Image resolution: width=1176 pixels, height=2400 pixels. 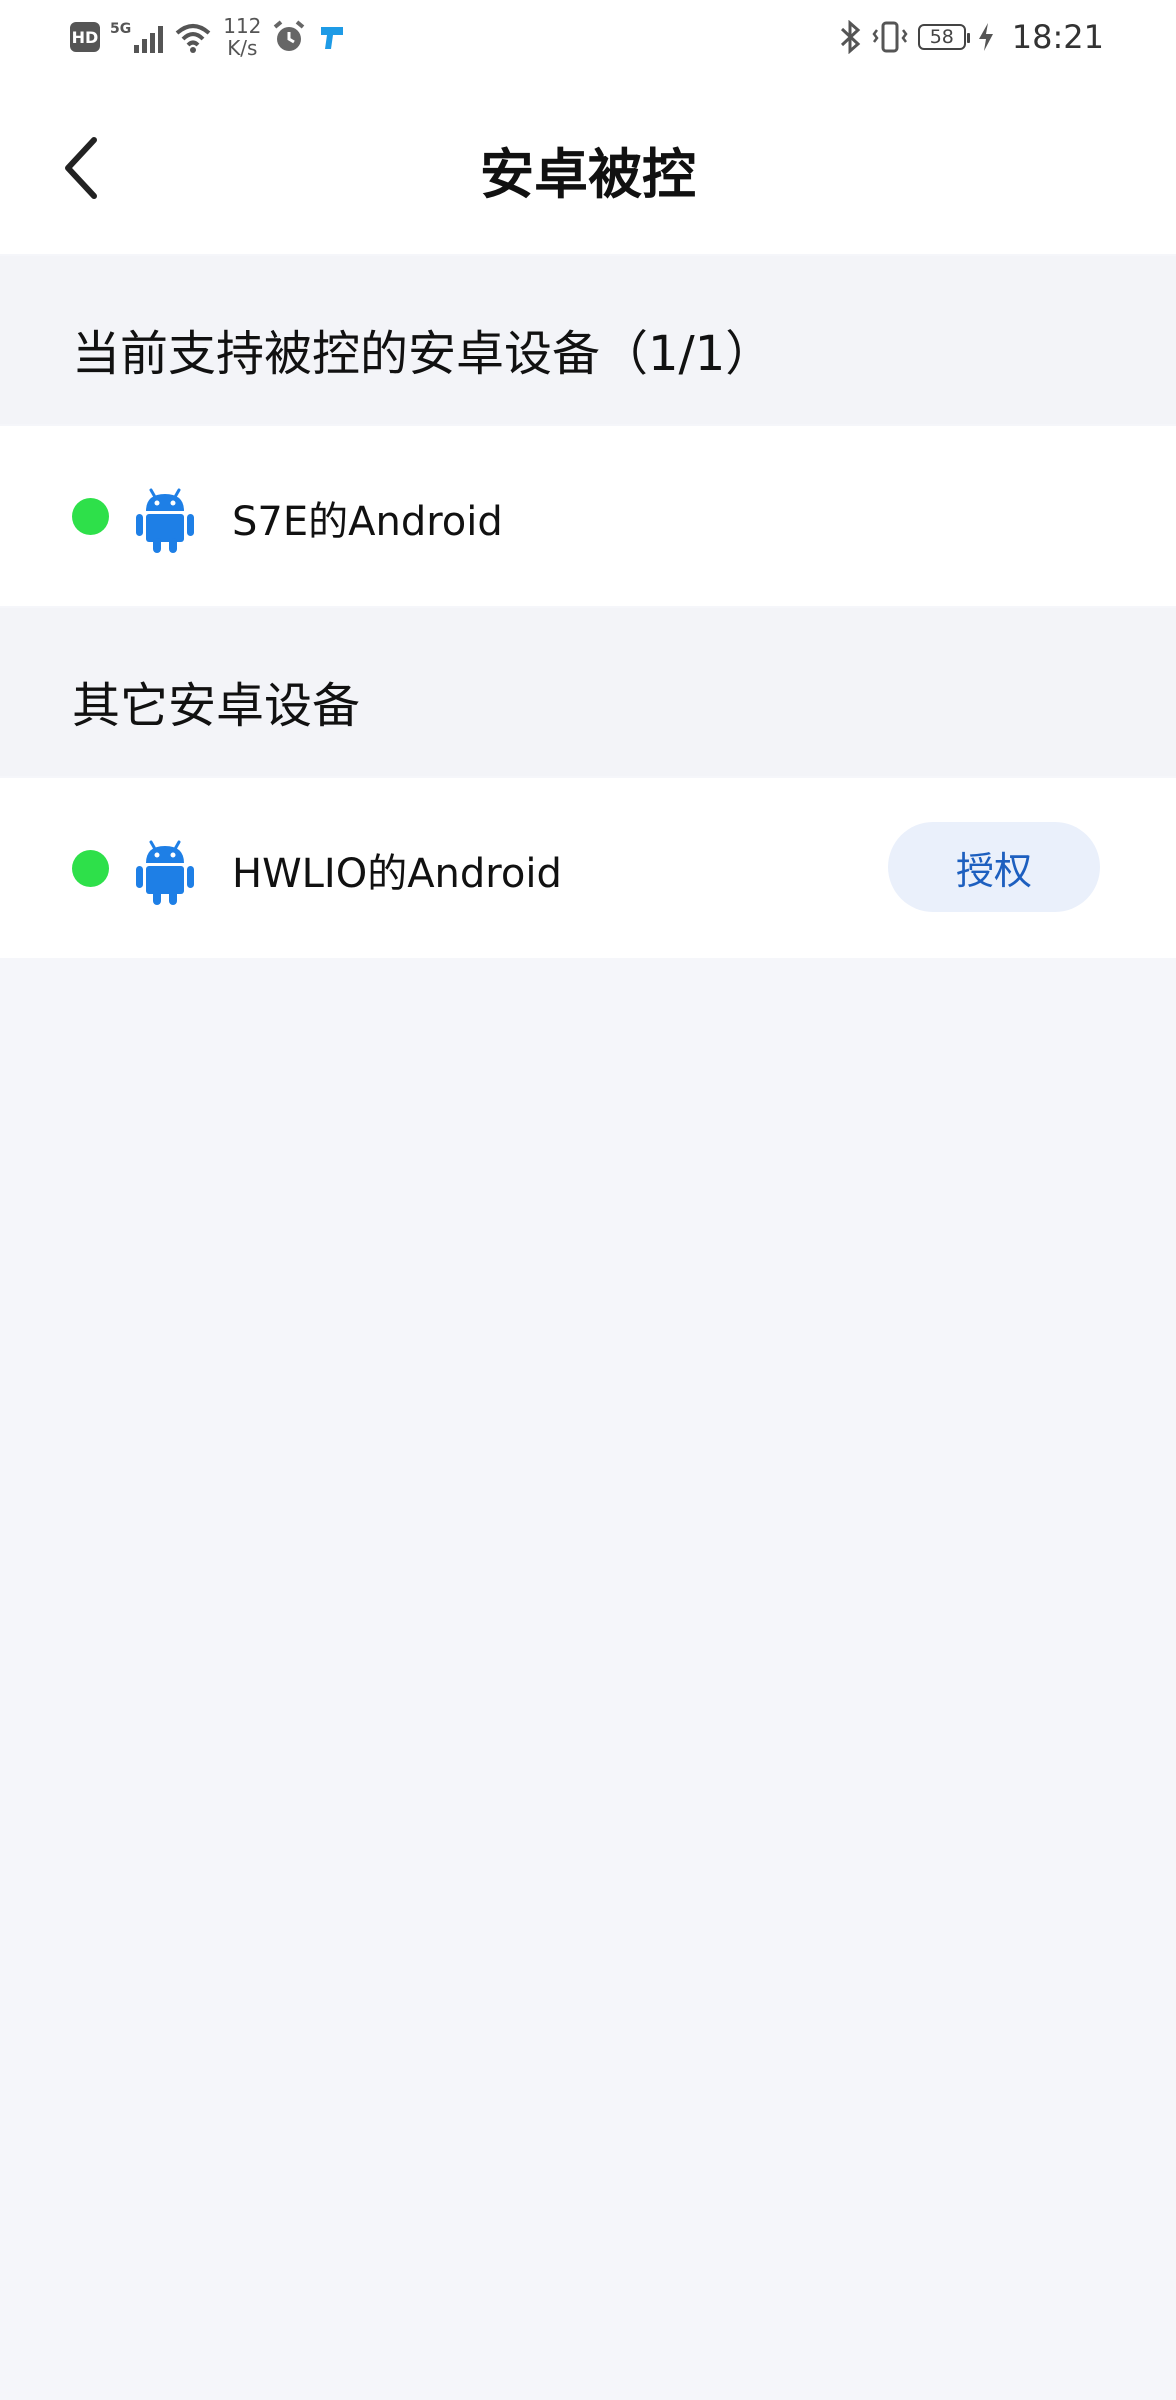 What do you see at coordinates (994, 867) in the screenshot?
I see `authorize-button: 授权` at bounding box center [994, 867].